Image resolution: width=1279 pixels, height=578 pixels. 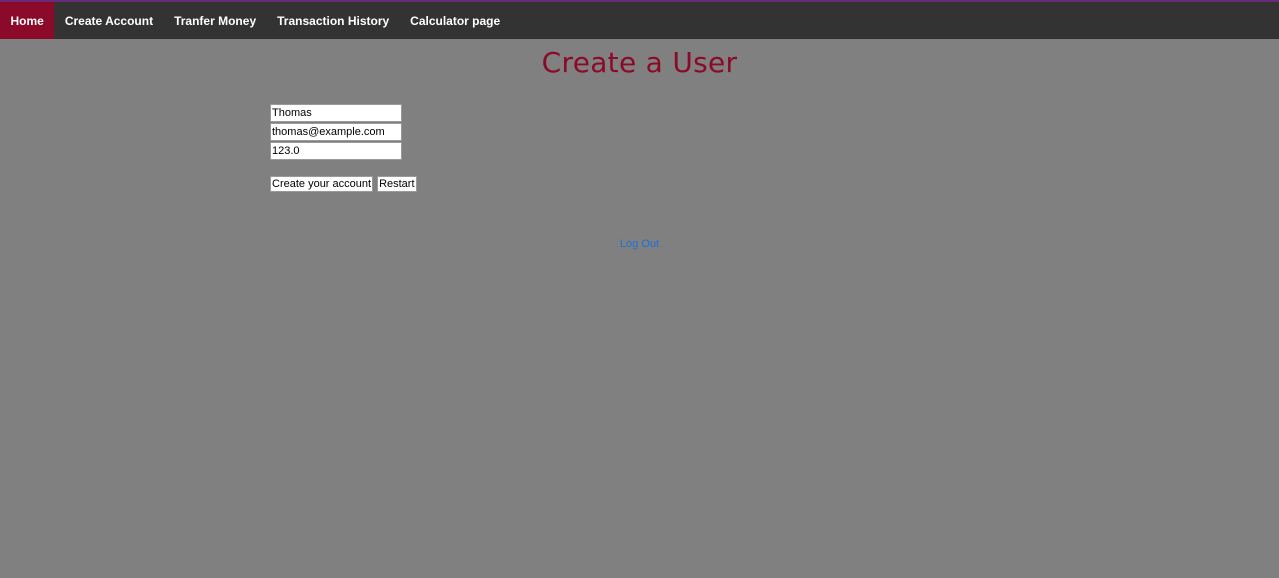 What do you see at coordinates (215, 20) in the screenshot?
I see `nav-item-transfer-money: Tranfer Money` at bounding box center [215, 20].